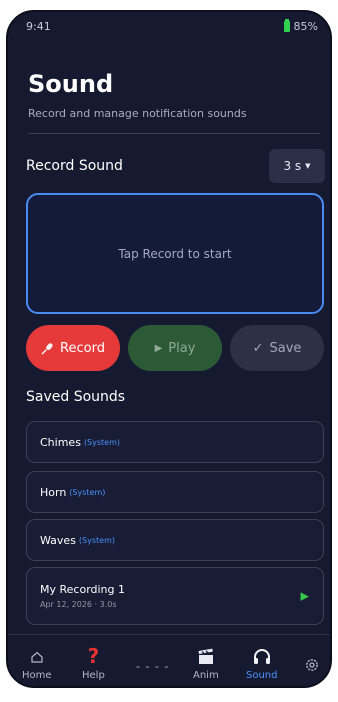 The image size is (338, 702). I want to click on saved-section-title: Saved Sounds, so click(76, 397).